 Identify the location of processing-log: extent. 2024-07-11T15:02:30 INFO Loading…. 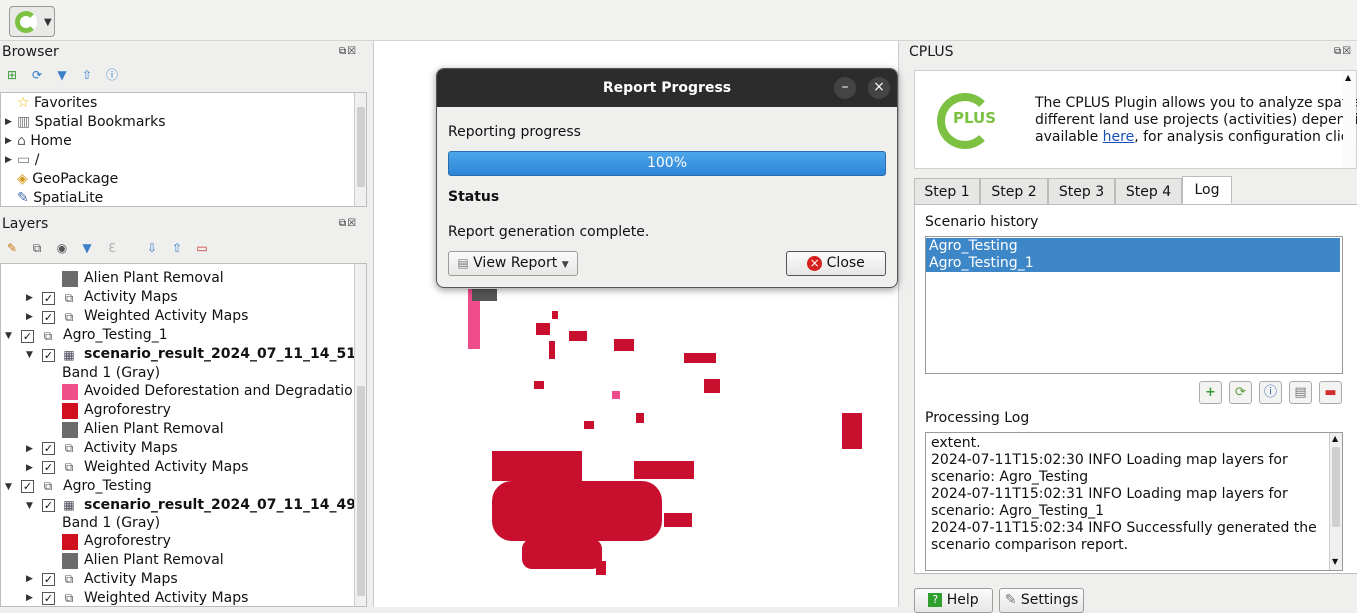
(1134, 501).